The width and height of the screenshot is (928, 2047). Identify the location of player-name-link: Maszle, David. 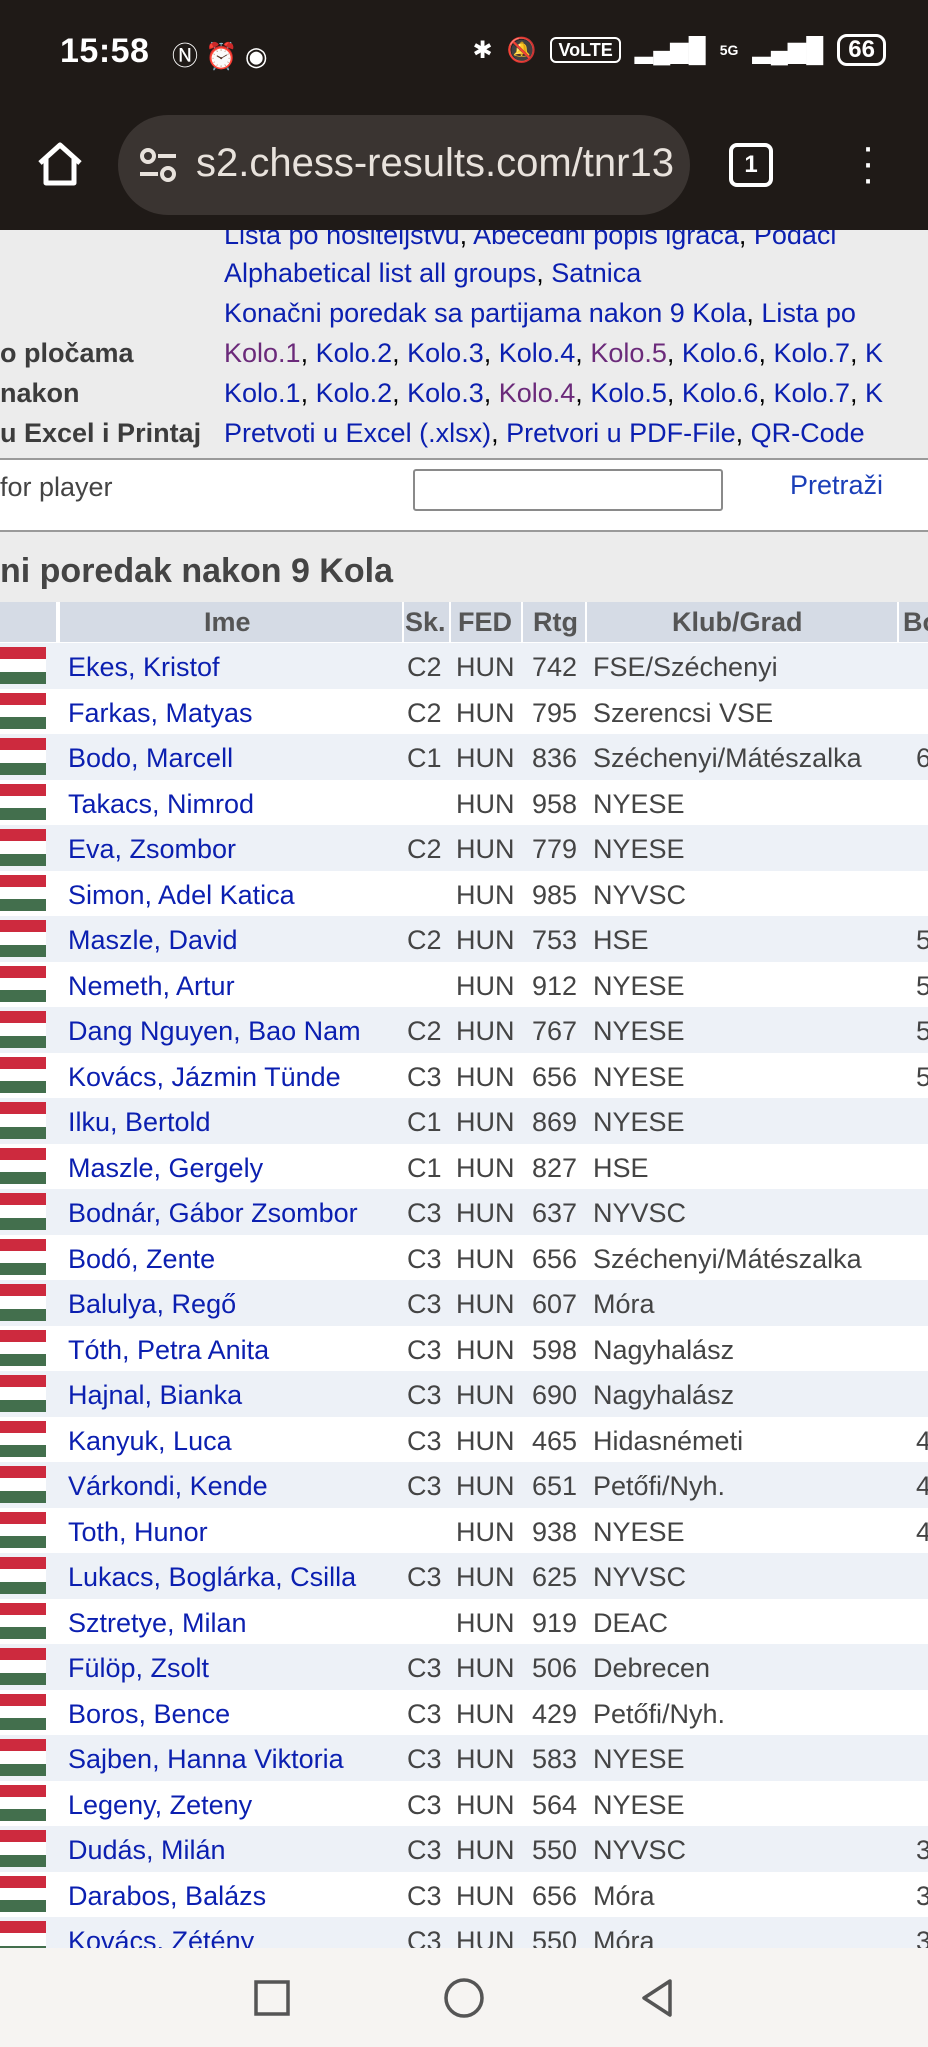
(153, 940).